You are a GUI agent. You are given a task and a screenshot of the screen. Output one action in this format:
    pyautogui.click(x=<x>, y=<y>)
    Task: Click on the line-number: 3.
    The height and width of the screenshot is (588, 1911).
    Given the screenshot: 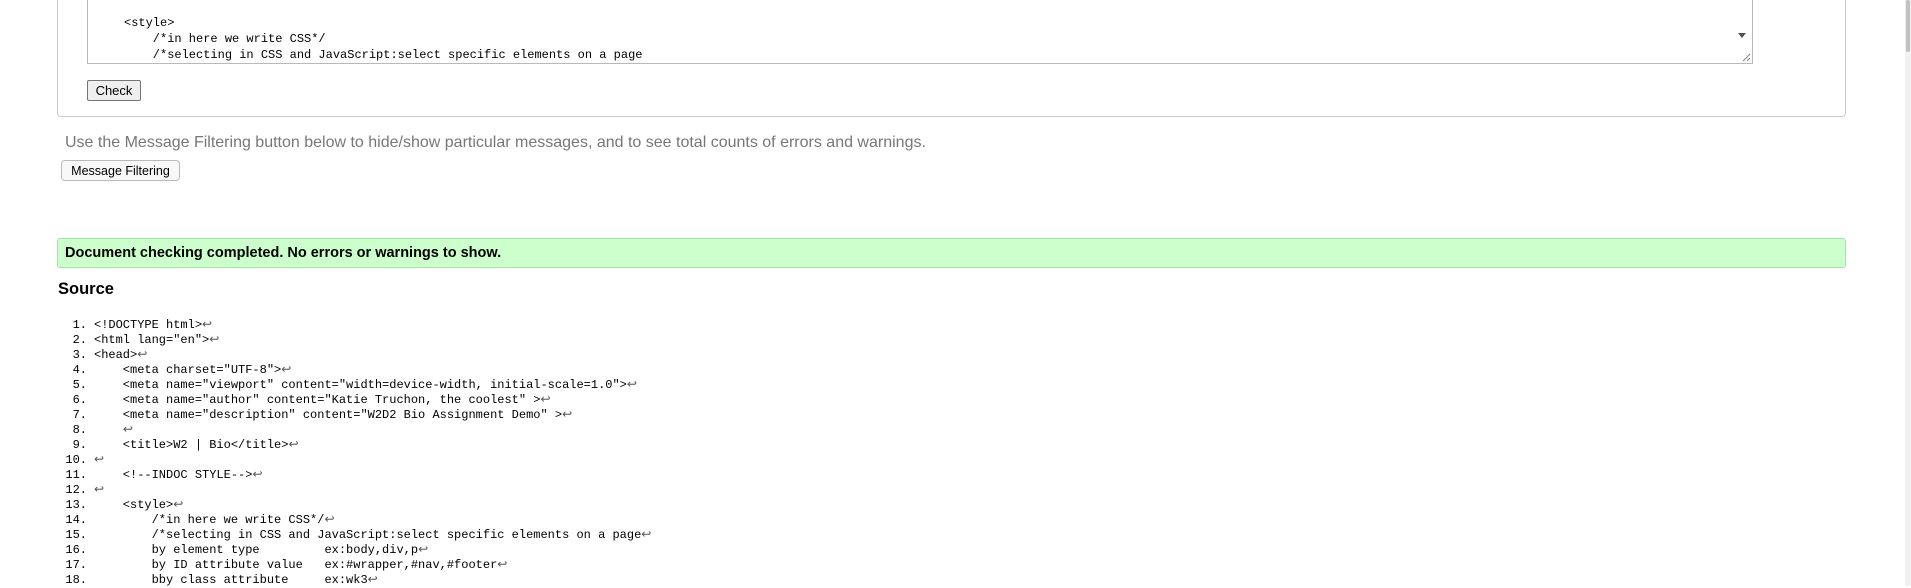 What is the action you would take?
    pyautogui.click(x=79, y=355)
    